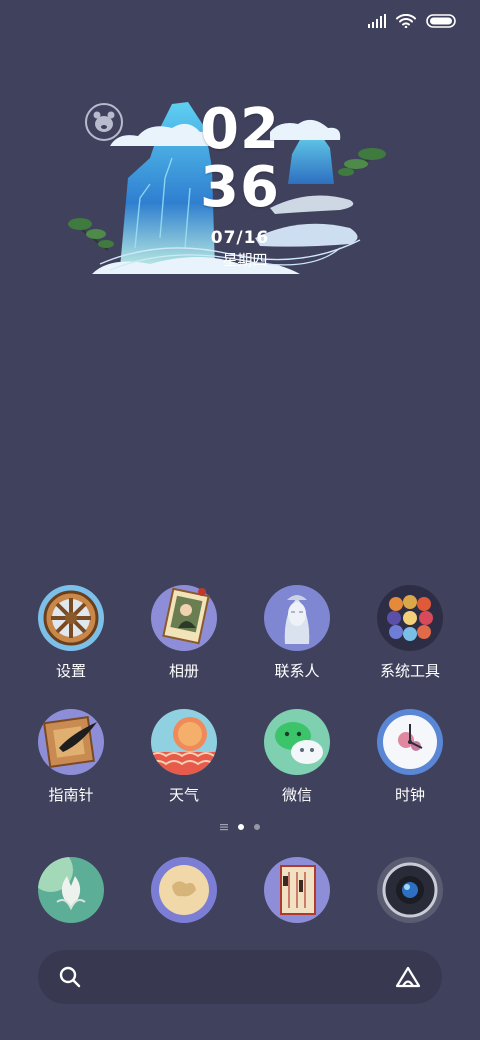 The width and height of the screenshot is (480, 1040). What do you see at coordinates (183, 671) in the screenshot?
I see `app-label: 相册` at bounding box center [183, 671].